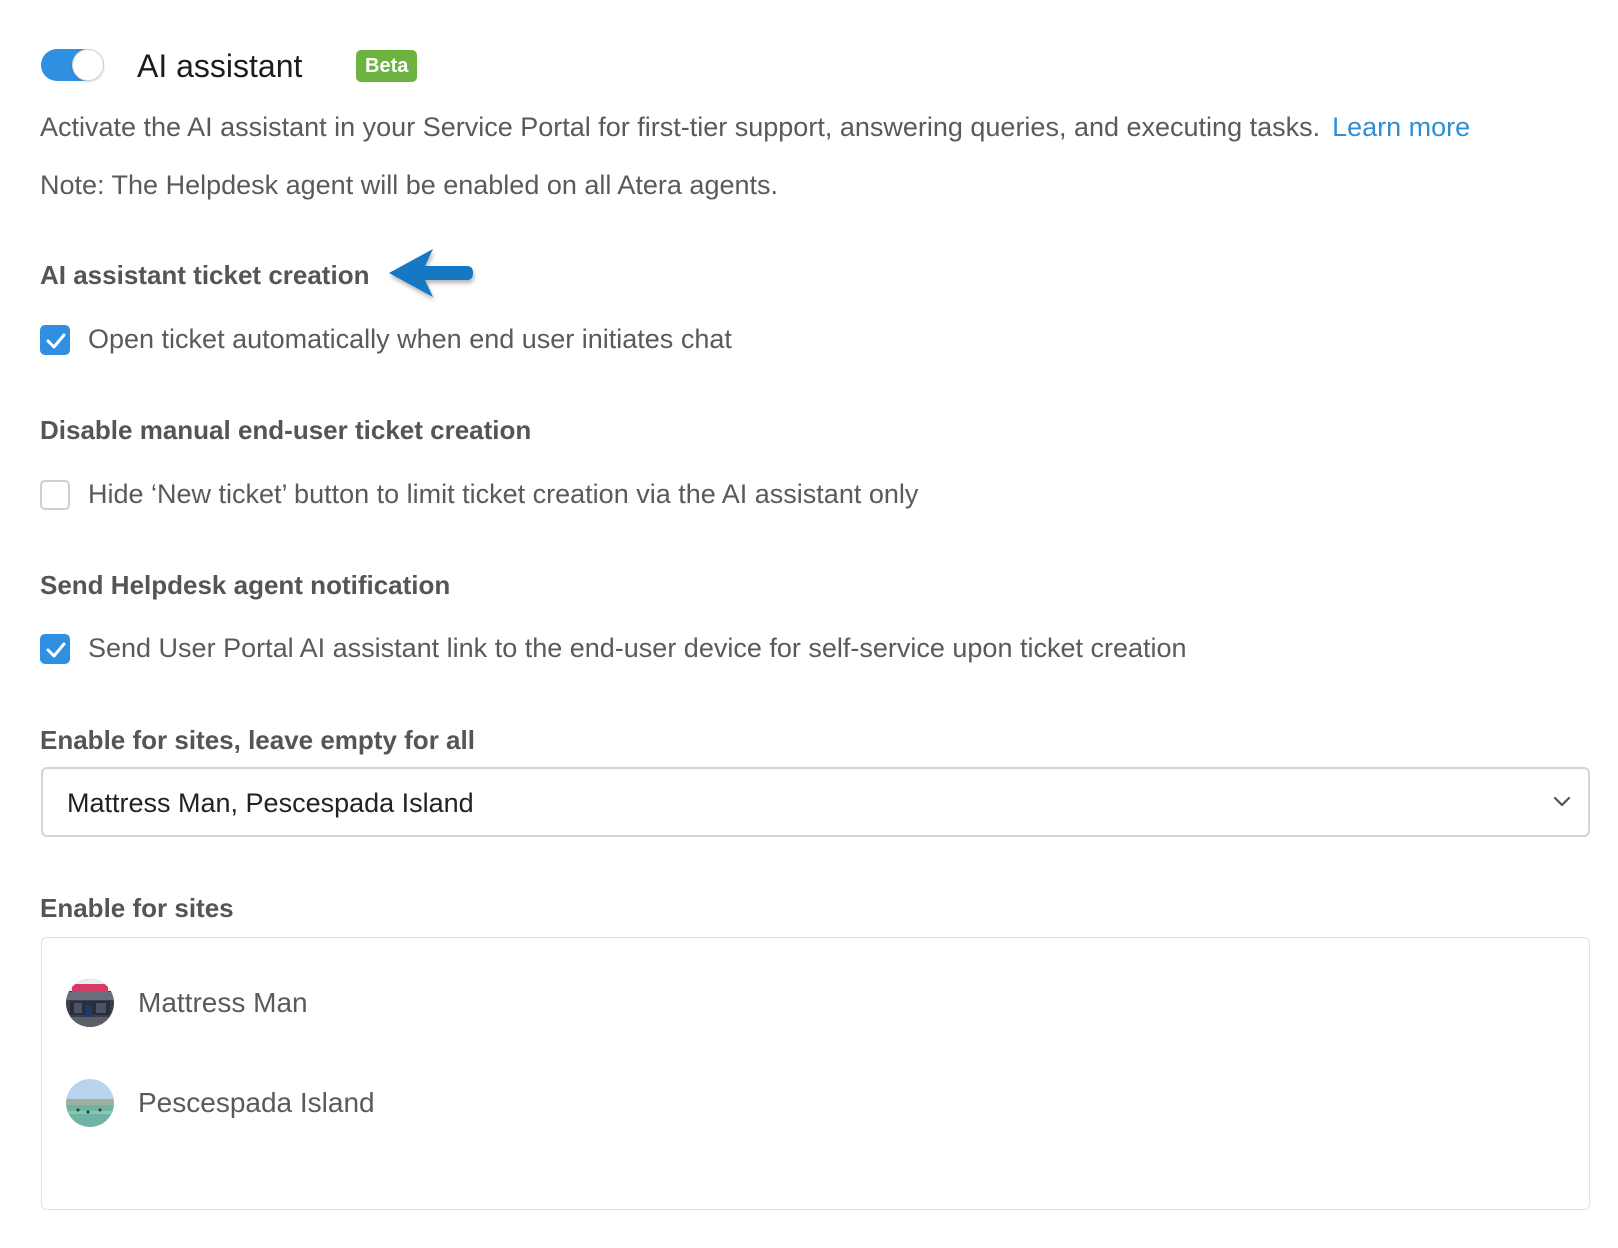  What do you see at coordinates (257, 740) in the screenshot?
I see `site-select-label: Enable for sites, leave empty for all` at bounding box center [257, 740].